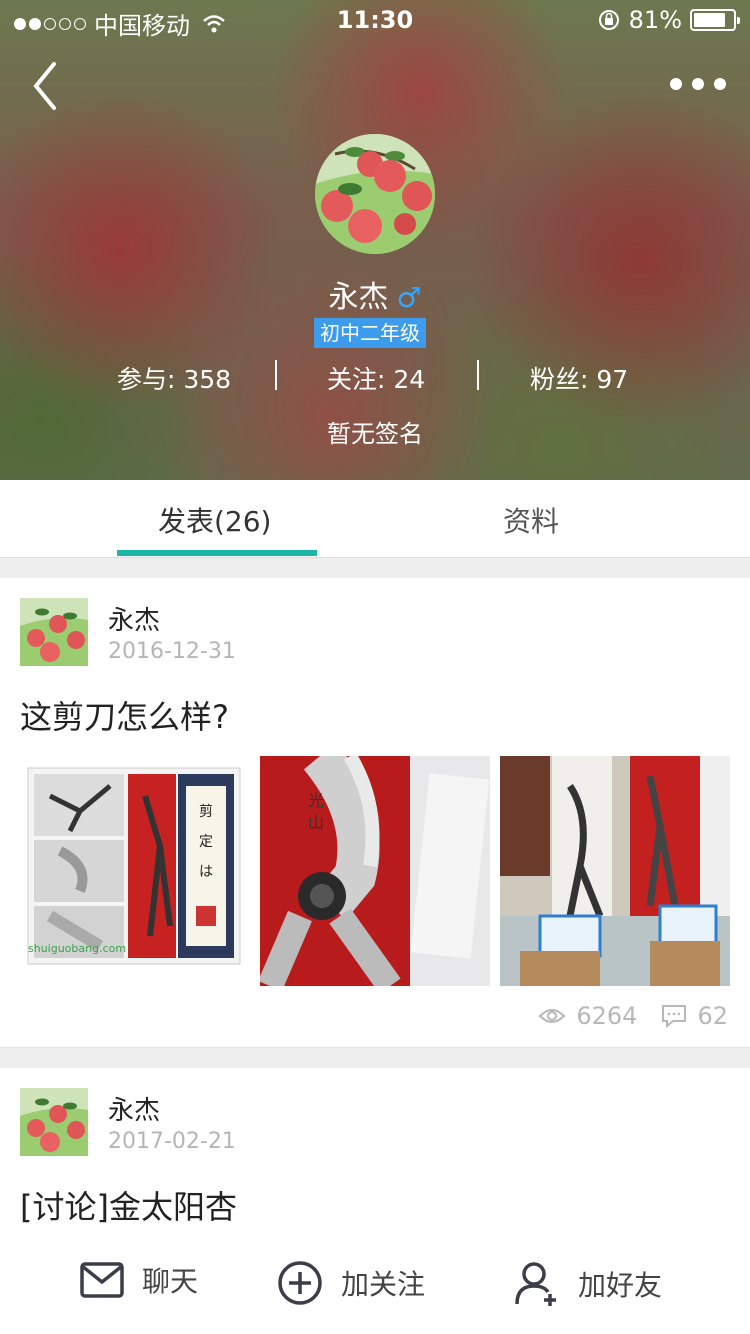 This screenshot has height=1334, width=750. I want to click on stat-fans: 粉丝: 97, so click(579, 378).